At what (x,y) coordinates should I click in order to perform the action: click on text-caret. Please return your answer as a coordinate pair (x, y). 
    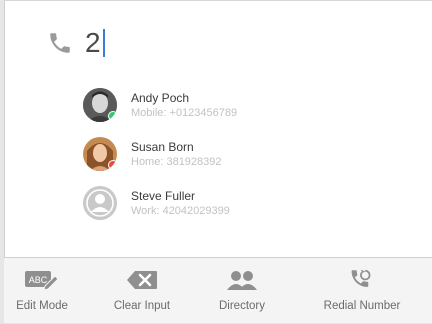
    Looking at the image, I should click on (103, 43).